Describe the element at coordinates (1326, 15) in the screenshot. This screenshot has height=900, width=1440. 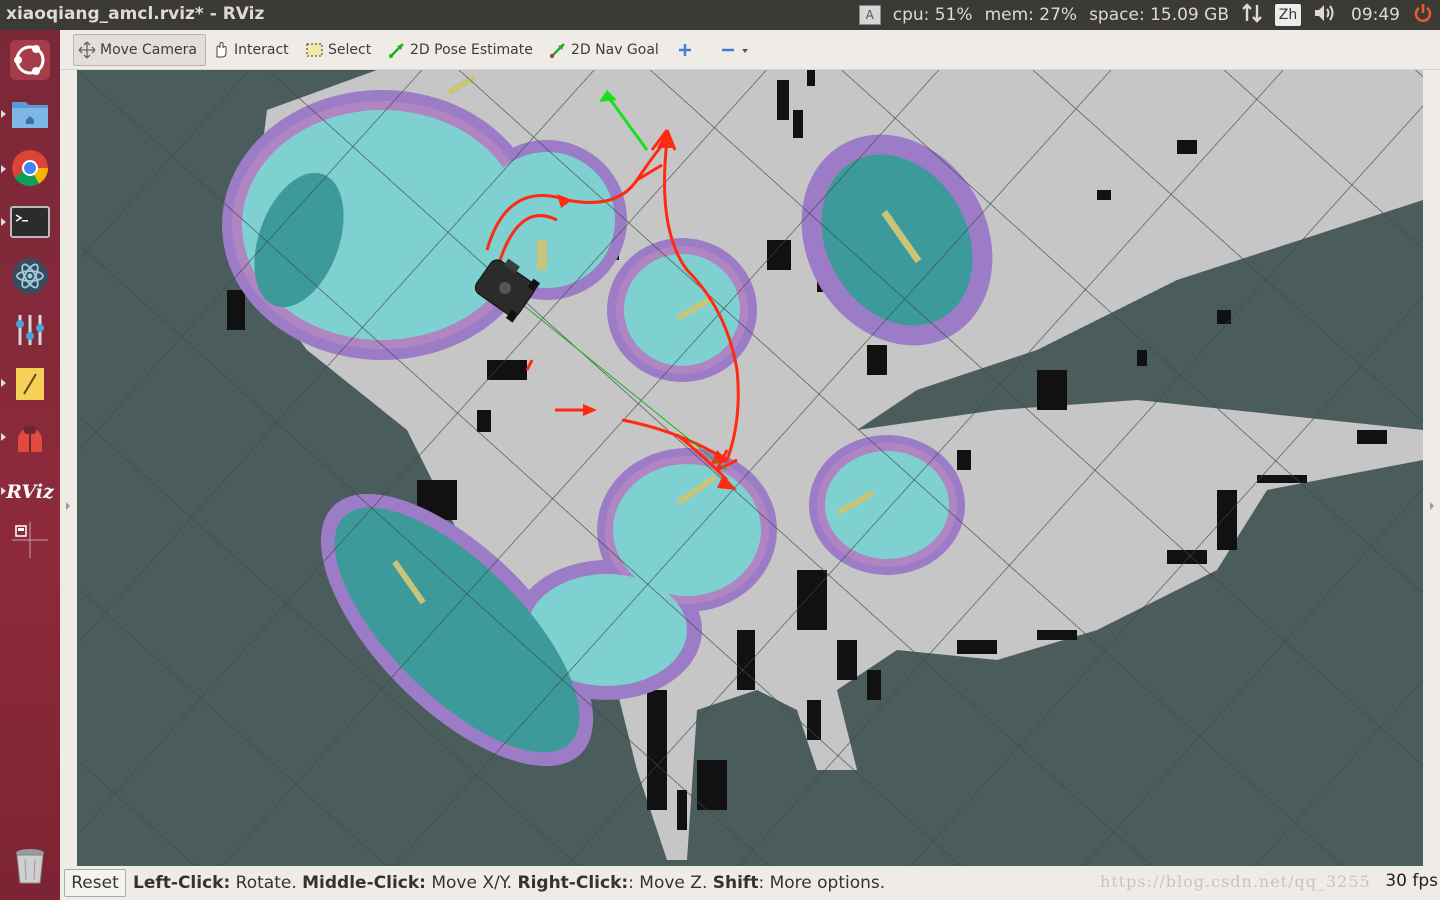
I see `volume-icon` at that location.